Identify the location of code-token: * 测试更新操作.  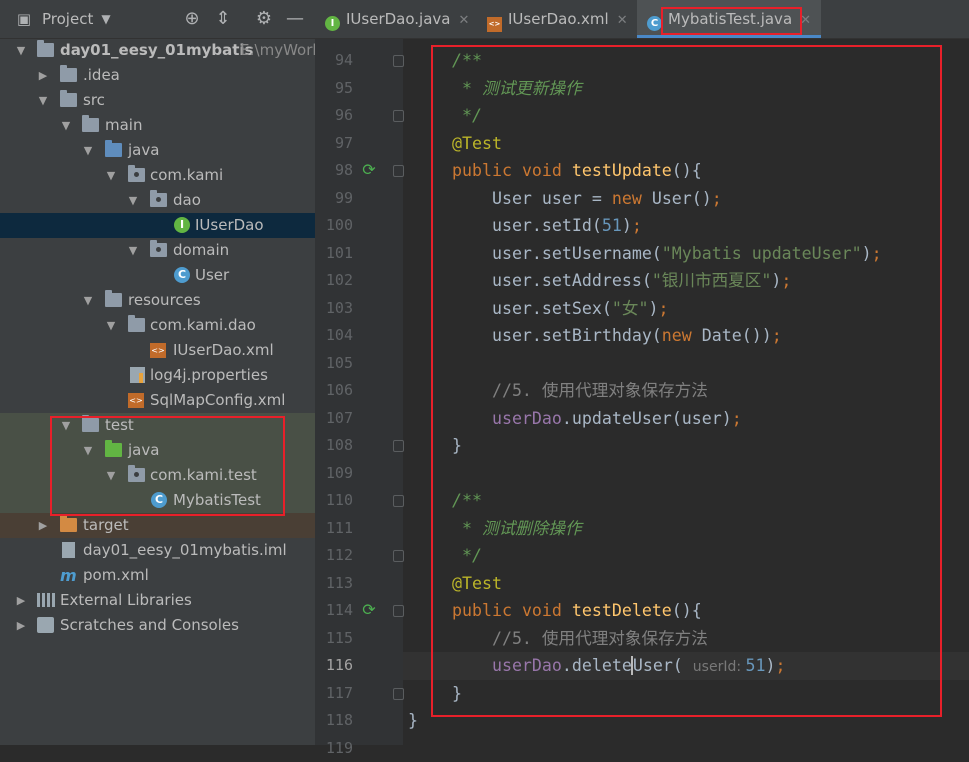
(517, 88).